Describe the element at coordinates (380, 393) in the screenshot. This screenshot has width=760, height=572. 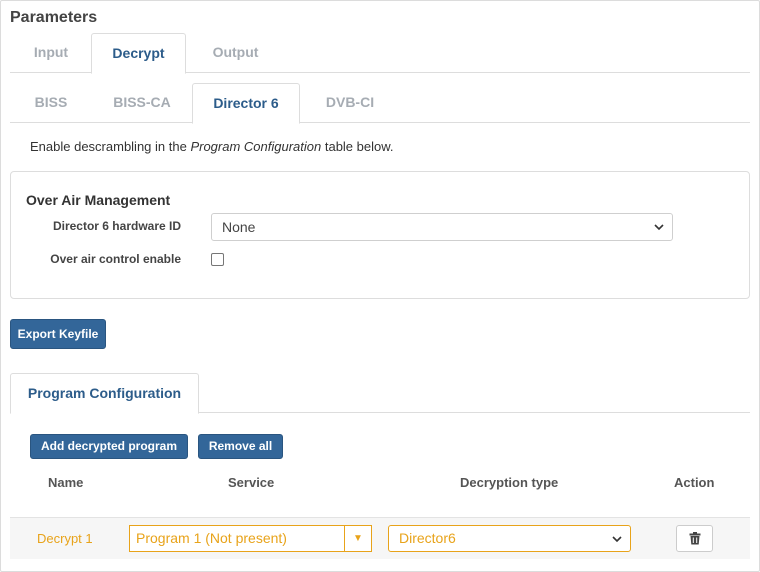
I see `program-tabs: Program Configuration` at that location.